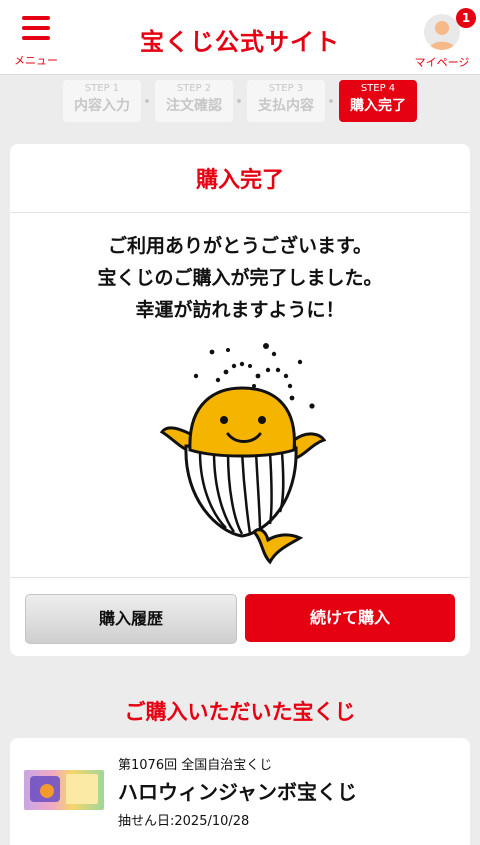  Describe the element at coordinates (239, 180) in the screenshot. I see `completion-title: 購入完了` at that location.